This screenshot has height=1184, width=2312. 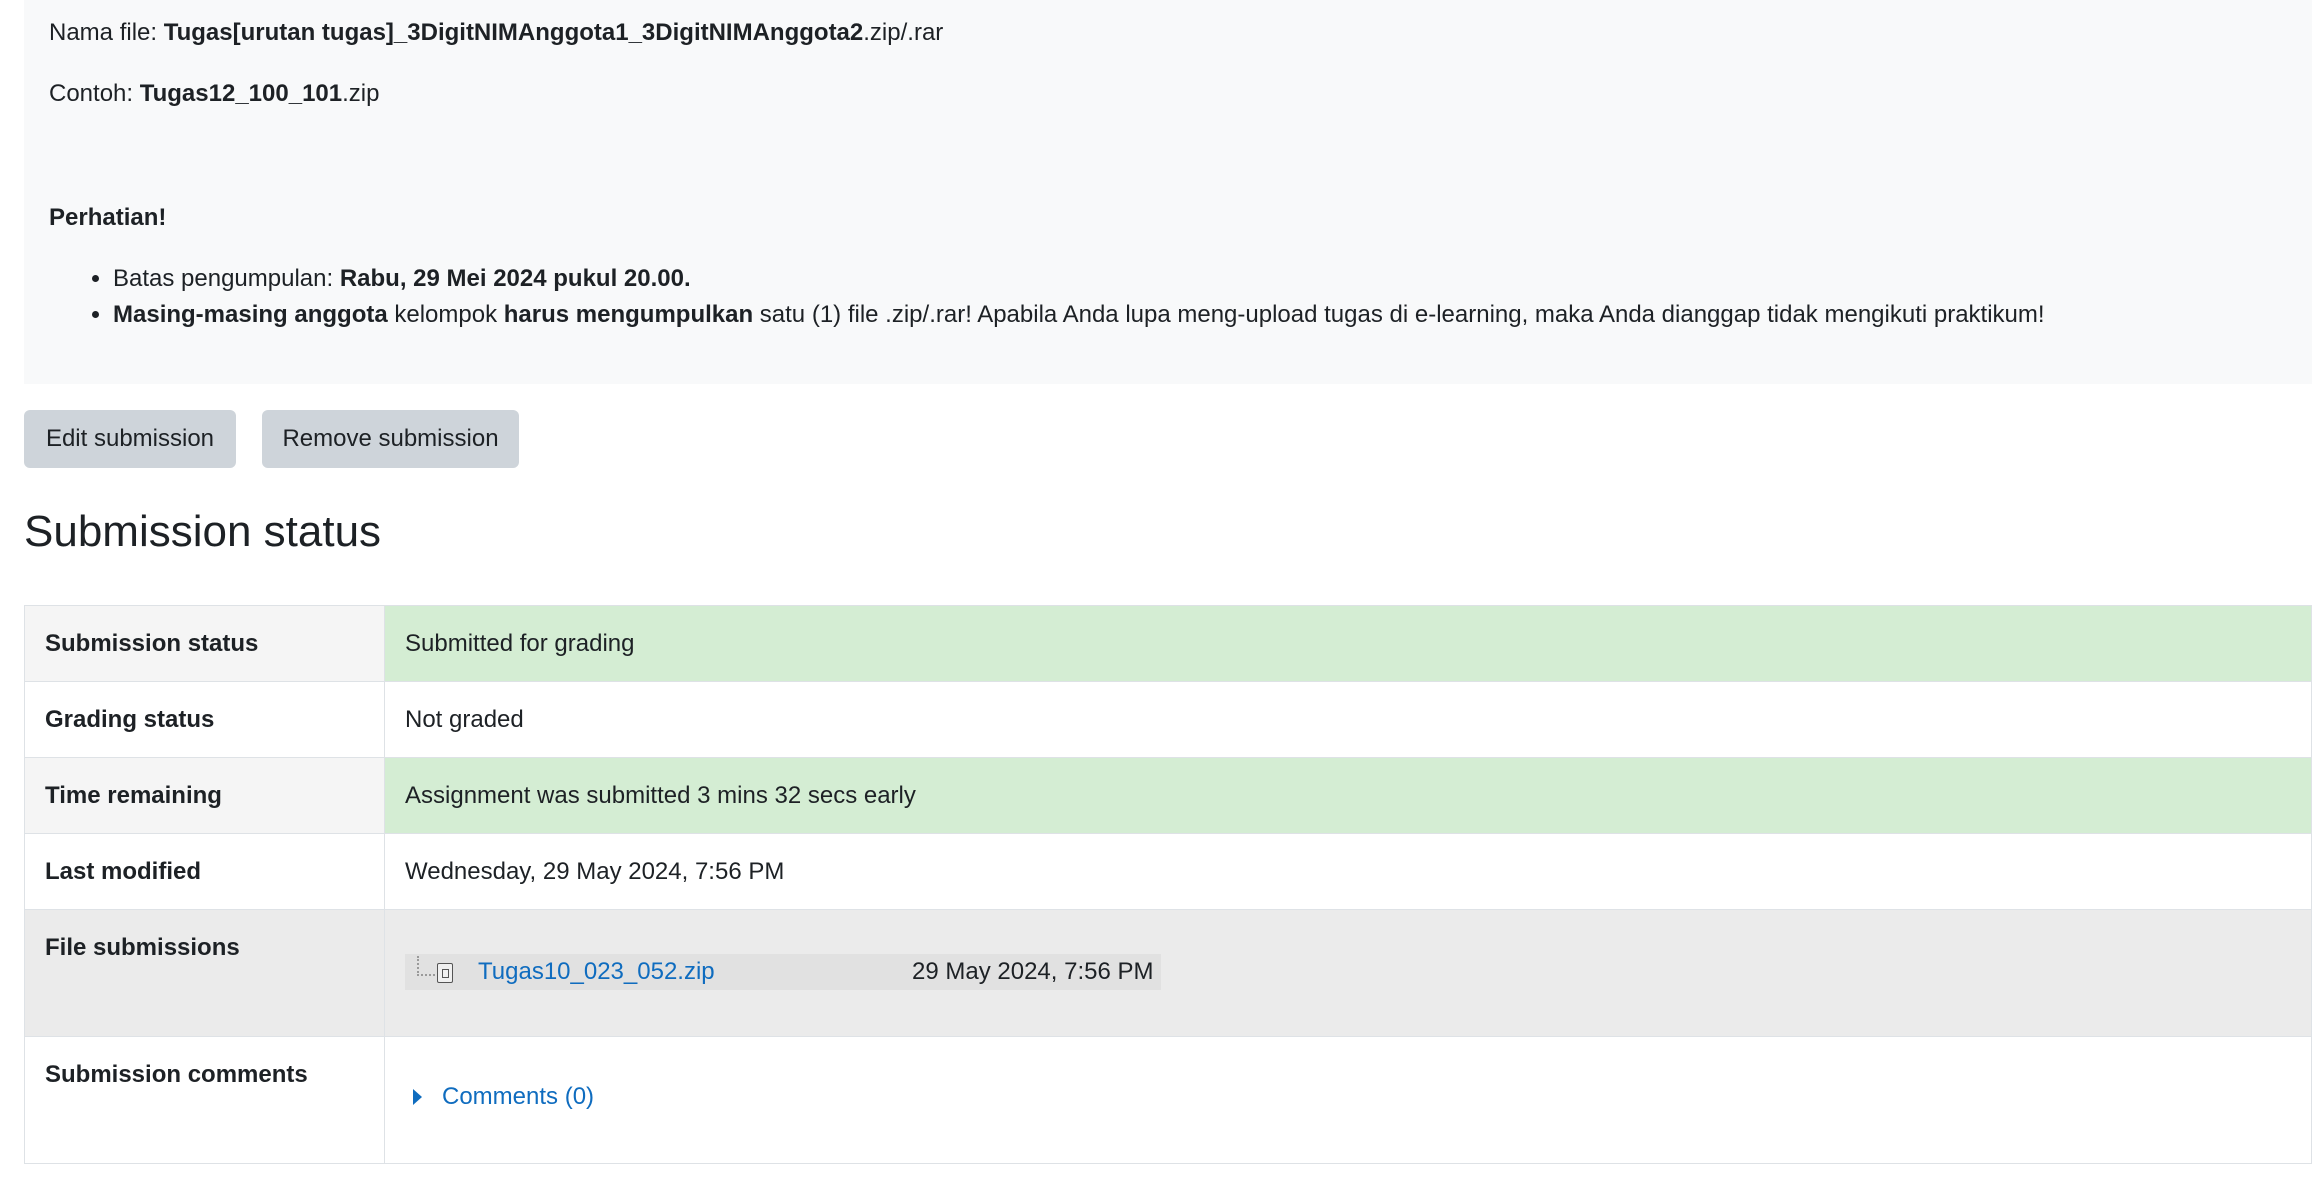 I want to click on table-row: Grading status Not graded, so click(x=1168, y=719).